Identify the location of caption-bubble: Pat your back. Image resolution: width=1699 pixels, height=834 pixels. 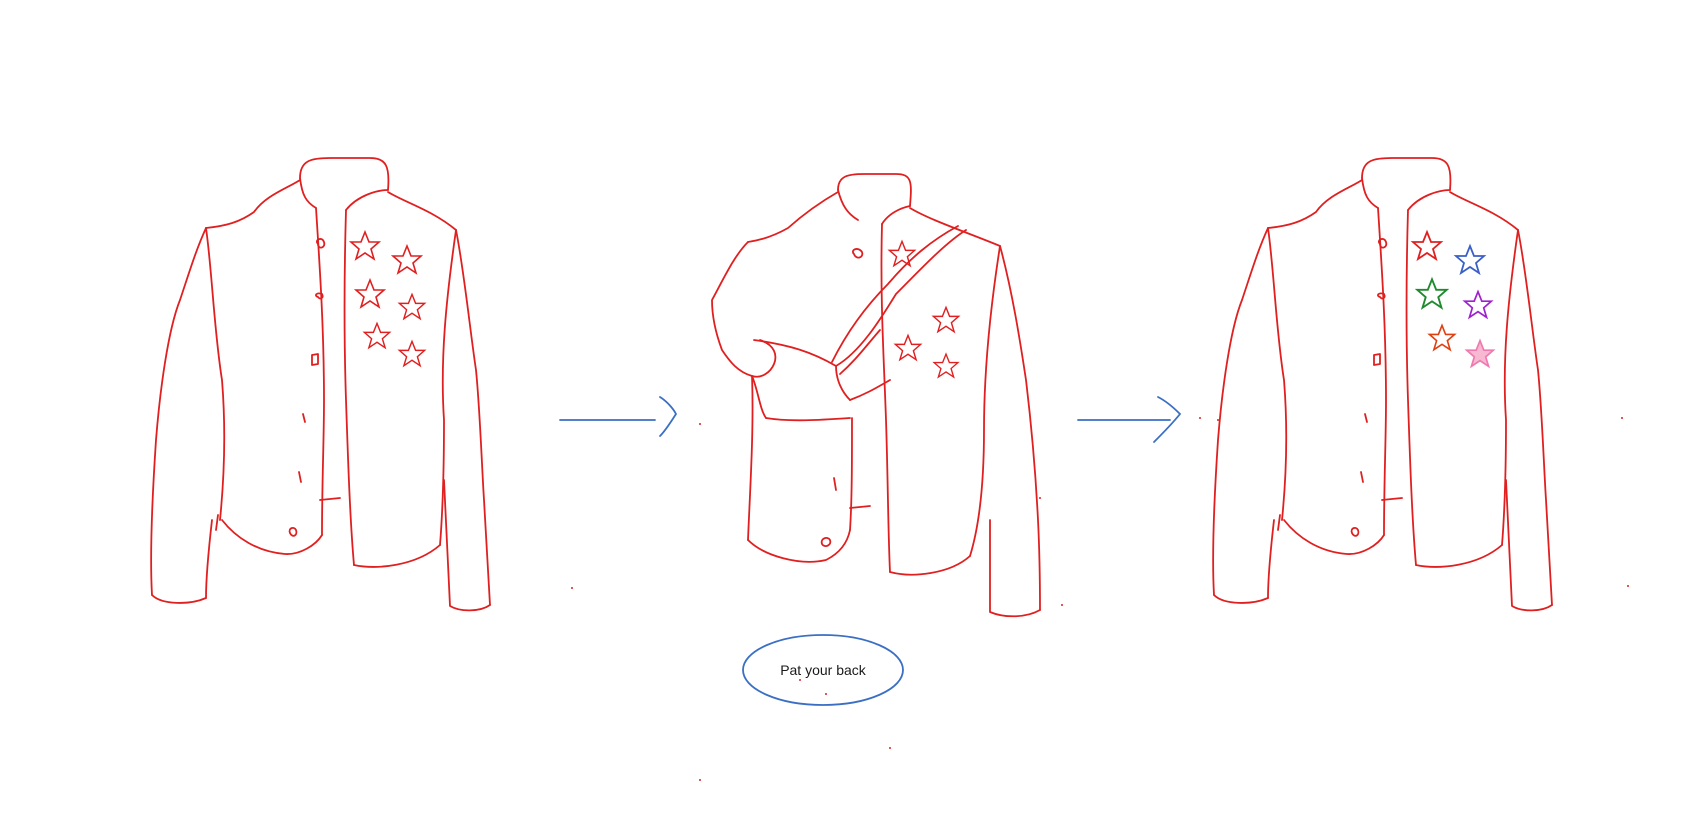
(823, 670).